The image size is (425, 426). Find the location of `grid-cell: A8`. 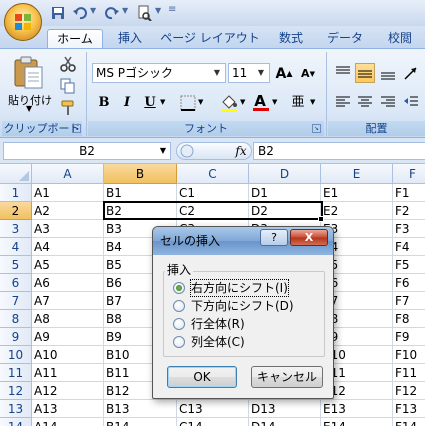

grid-cell: A8 is located at coordinates (68, 319).